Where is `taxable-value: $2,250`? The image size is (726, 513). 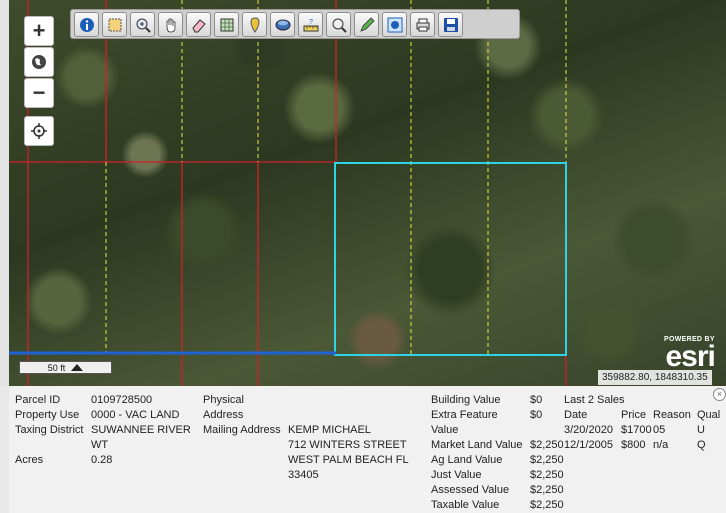 taxable-value: $2,250 is located at coordinates (547, 505).